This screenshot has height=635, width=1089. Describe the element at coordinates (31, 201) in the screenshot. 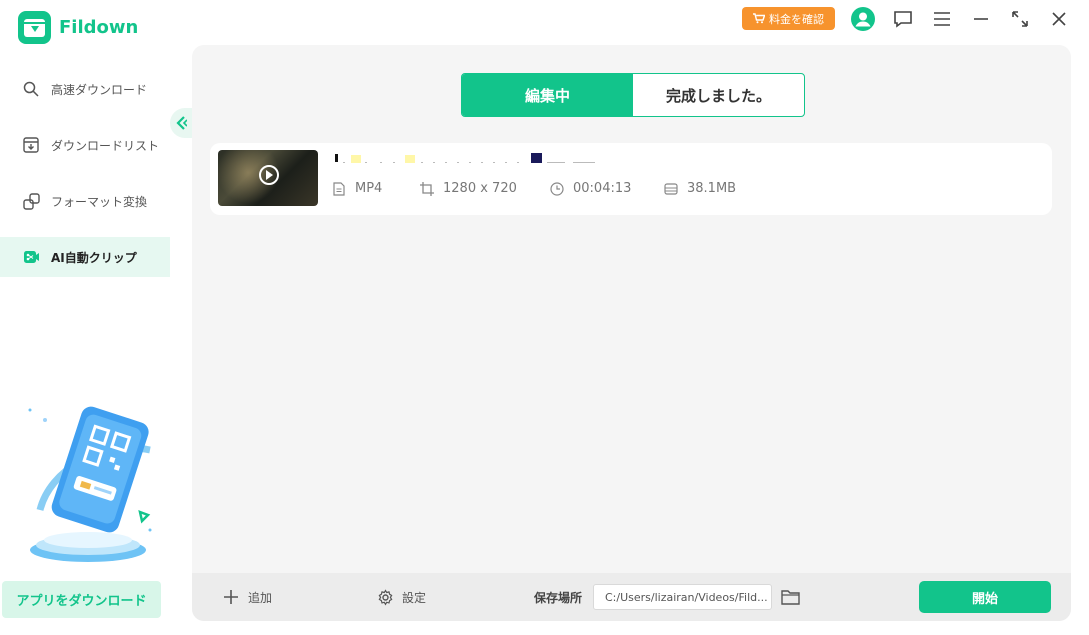

I see `convert-icon` at that location.